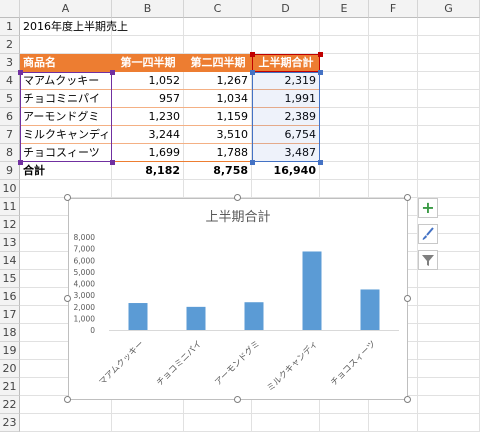 The height and width of the screenshot is (432, 480). Describe the element at coordinates (218, 9) in the screenshot. I see `column-header-c: C` at that location.